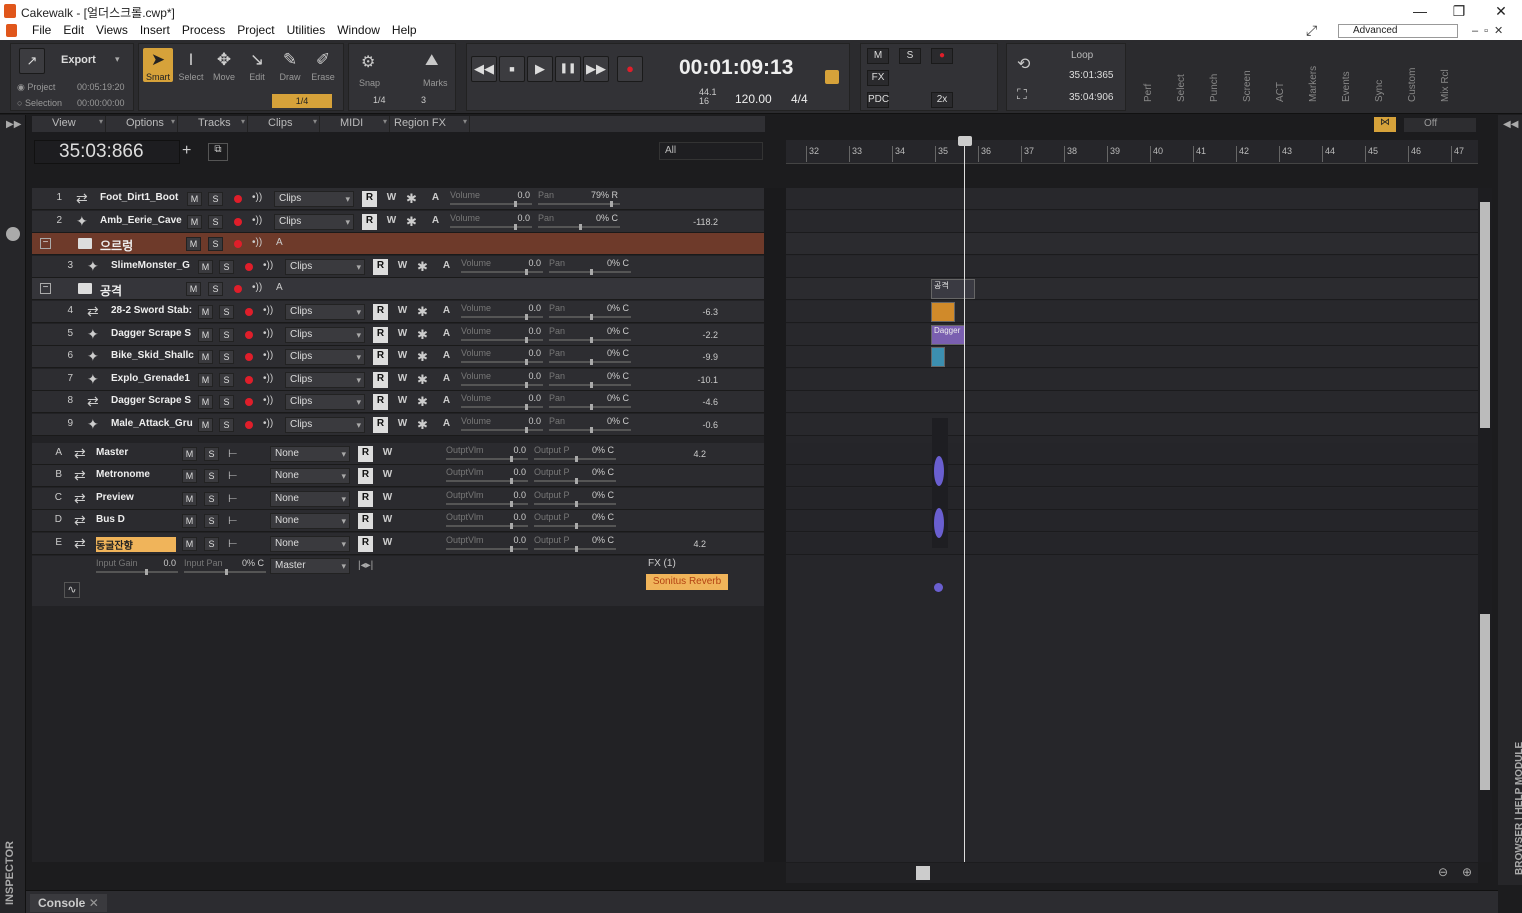 The height and width of the screenshot is (913, 1522). I want to click on module-punch: Punch, so click(1213, 76).